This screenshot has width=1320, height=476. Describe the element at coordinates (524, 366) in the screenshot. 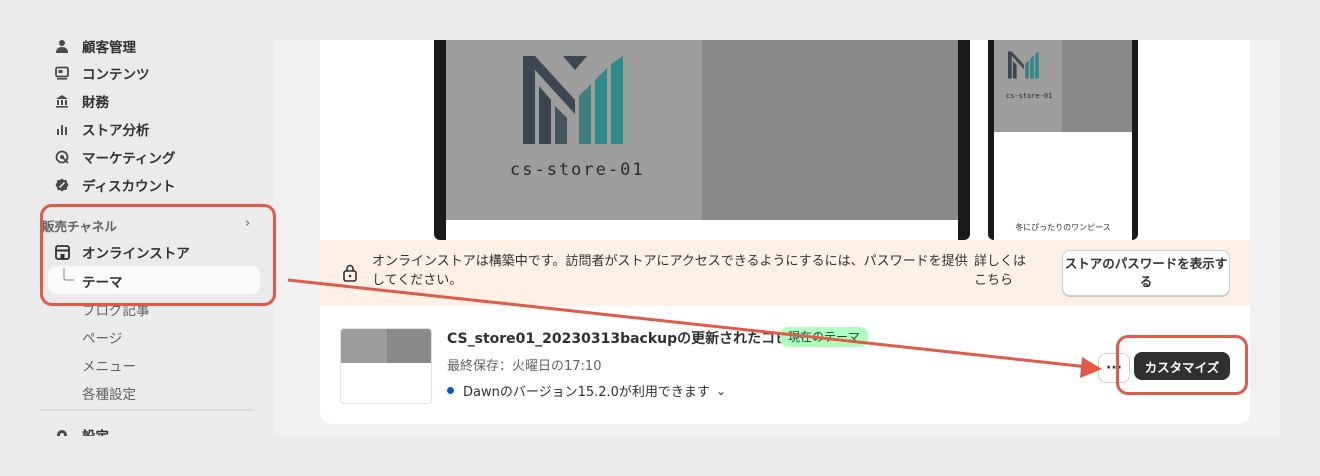

I see `last-saved-text: 最終保存：火曜日の17:10` at that location.